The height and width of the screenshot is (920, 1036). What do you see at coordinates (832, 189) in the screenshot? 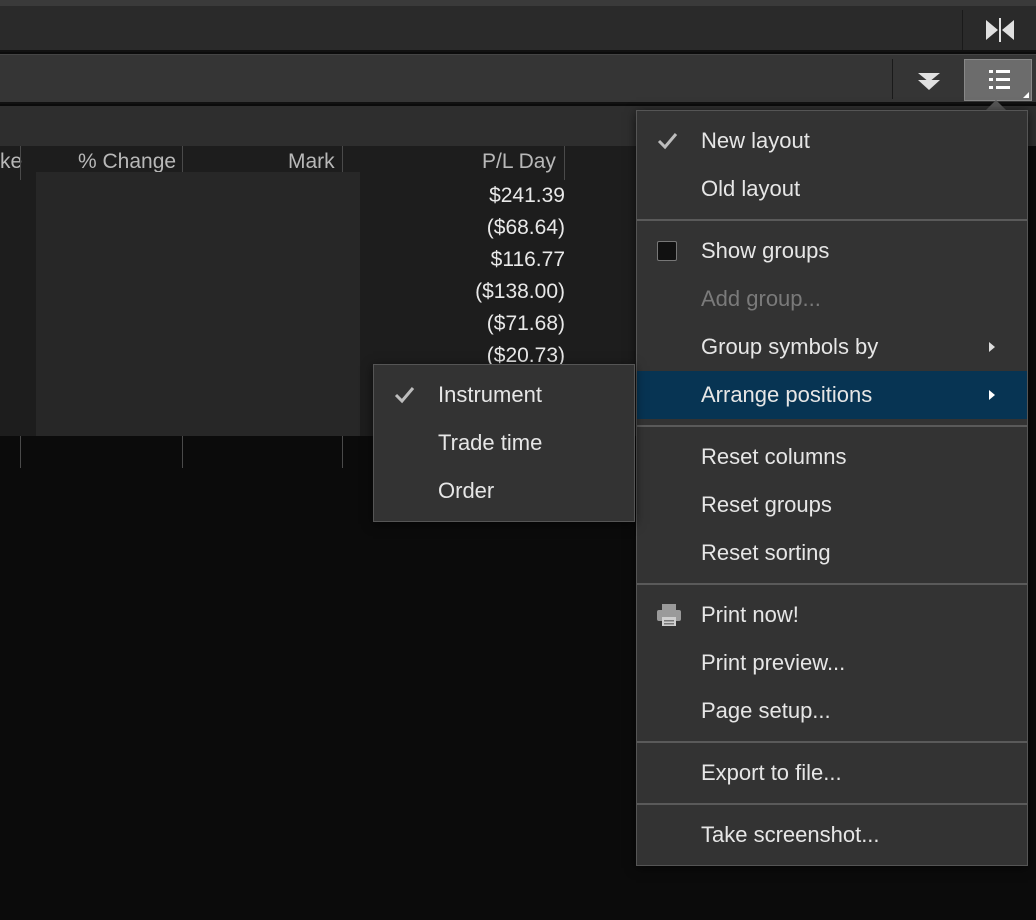
I see `menu-item-old-layout: Old layout` at bounding box center [832, 189].